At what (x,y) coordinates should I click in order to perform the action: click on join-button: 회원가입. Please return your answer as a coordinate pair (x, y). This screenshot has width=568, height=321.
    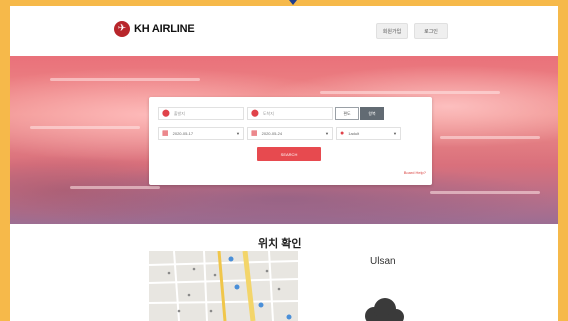
    Looking at the image, I should click on (392, 31).